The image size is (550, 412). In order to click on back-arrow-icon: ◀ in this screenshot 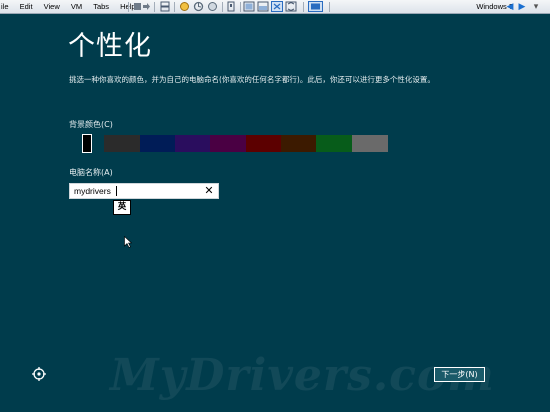, I will do `click(510, 6)`.